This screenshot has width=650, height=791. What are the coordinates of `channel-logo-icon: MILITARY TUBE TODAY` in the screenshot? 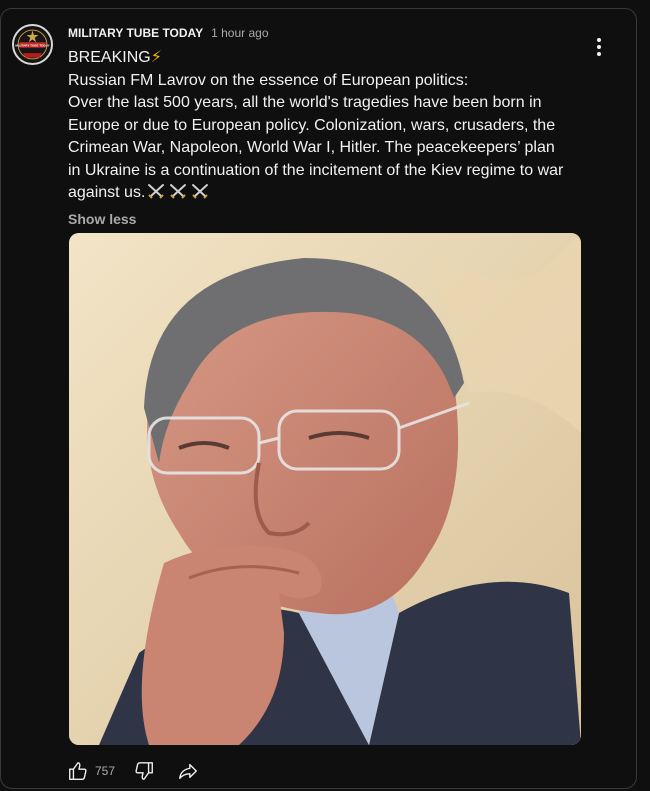 It's located at (32, 44).